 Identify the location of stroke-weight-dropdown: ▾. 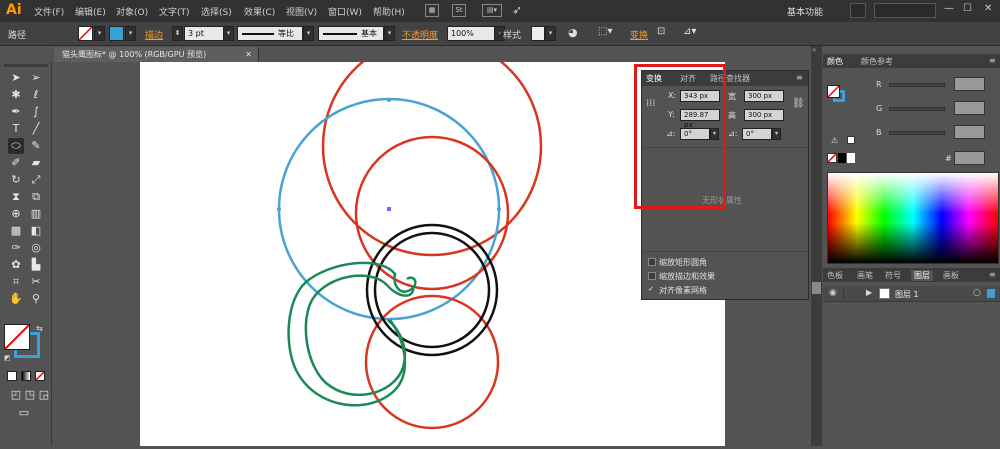
(228, 33).